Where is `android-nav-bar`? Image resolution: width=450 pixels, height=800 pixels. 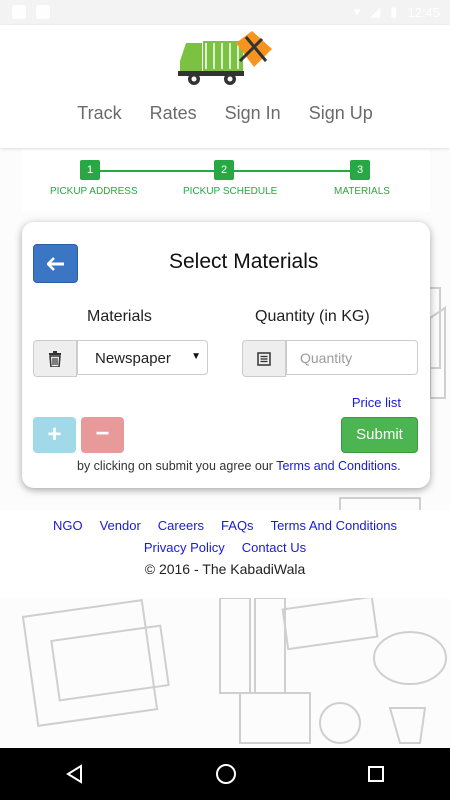
android-nav-bar is located at coordinates (225, 774).